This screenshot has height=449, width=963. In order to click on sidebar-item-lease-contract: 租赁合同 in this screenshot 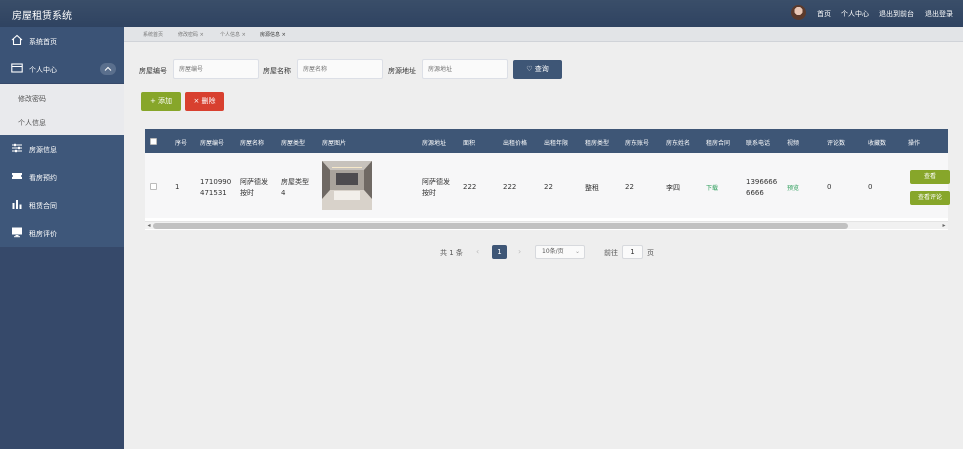, I will do `click(62, 205)`.